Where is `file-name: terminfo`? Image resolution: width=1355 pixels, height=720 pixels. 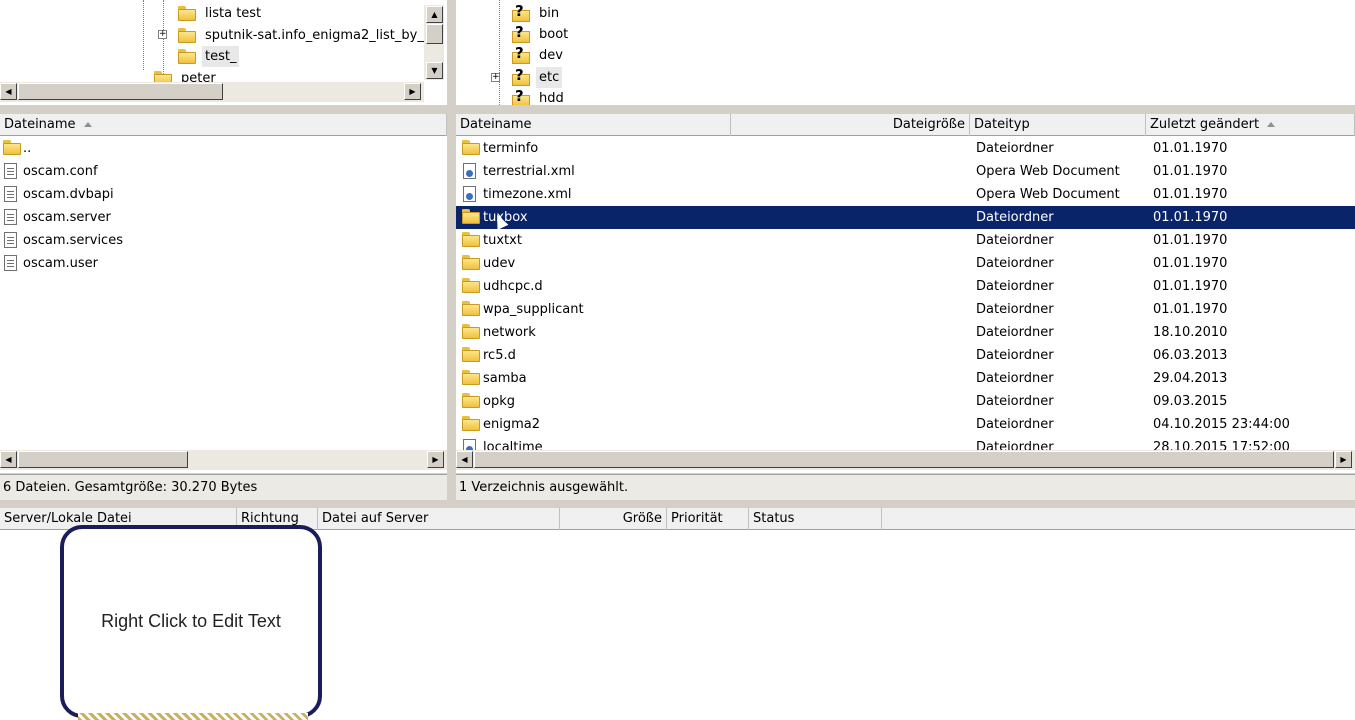
file-name: terminfo is located at coordinates (511, 148).